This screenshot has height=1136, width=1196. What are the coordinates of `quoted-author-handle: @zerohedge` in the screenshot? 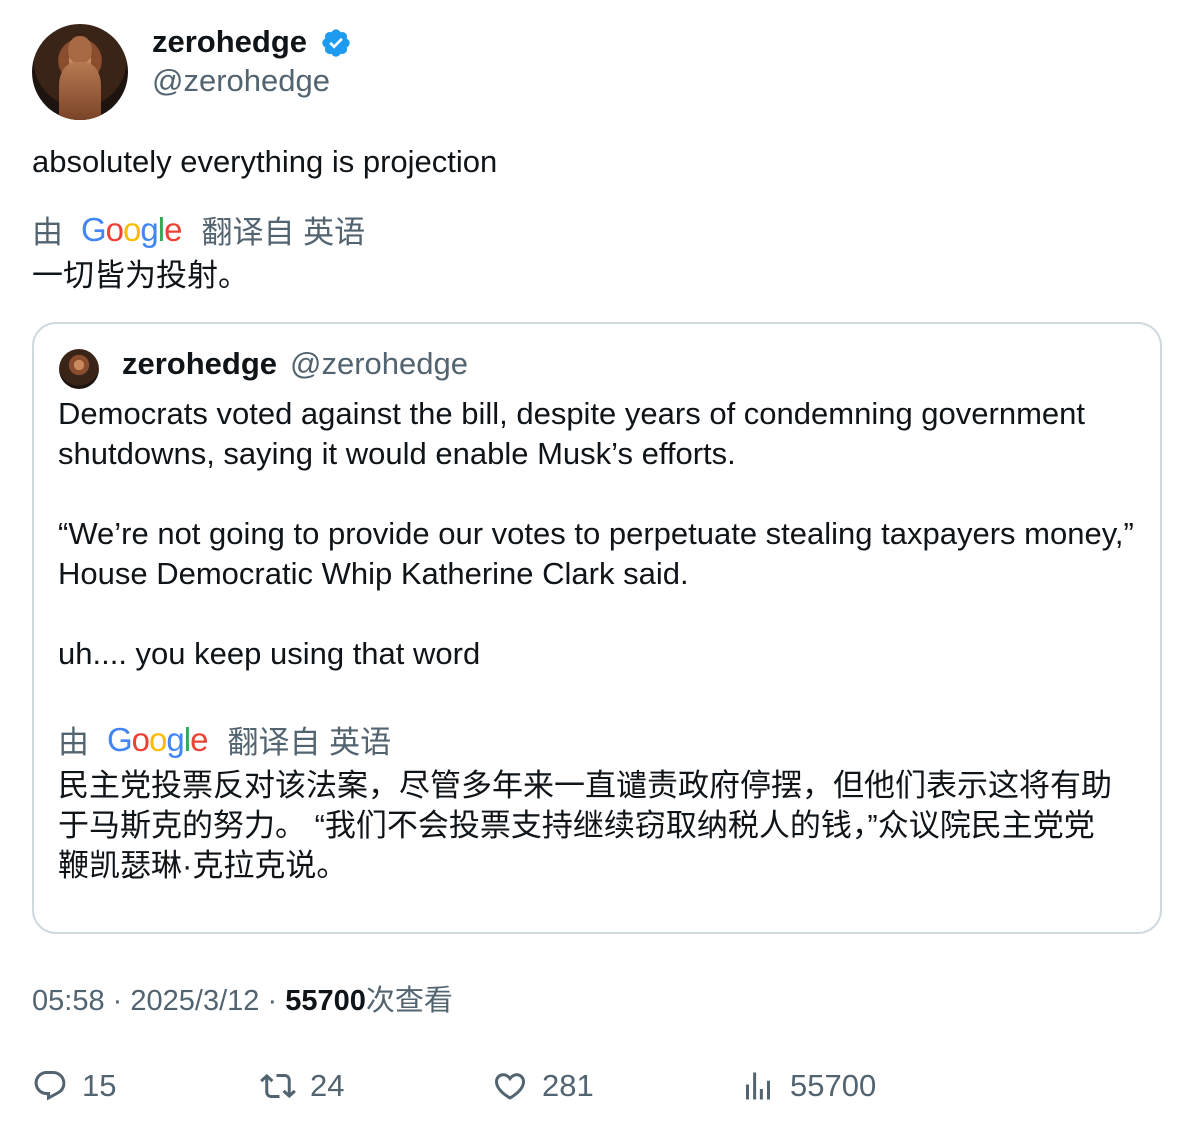 It's located at (379, 363).